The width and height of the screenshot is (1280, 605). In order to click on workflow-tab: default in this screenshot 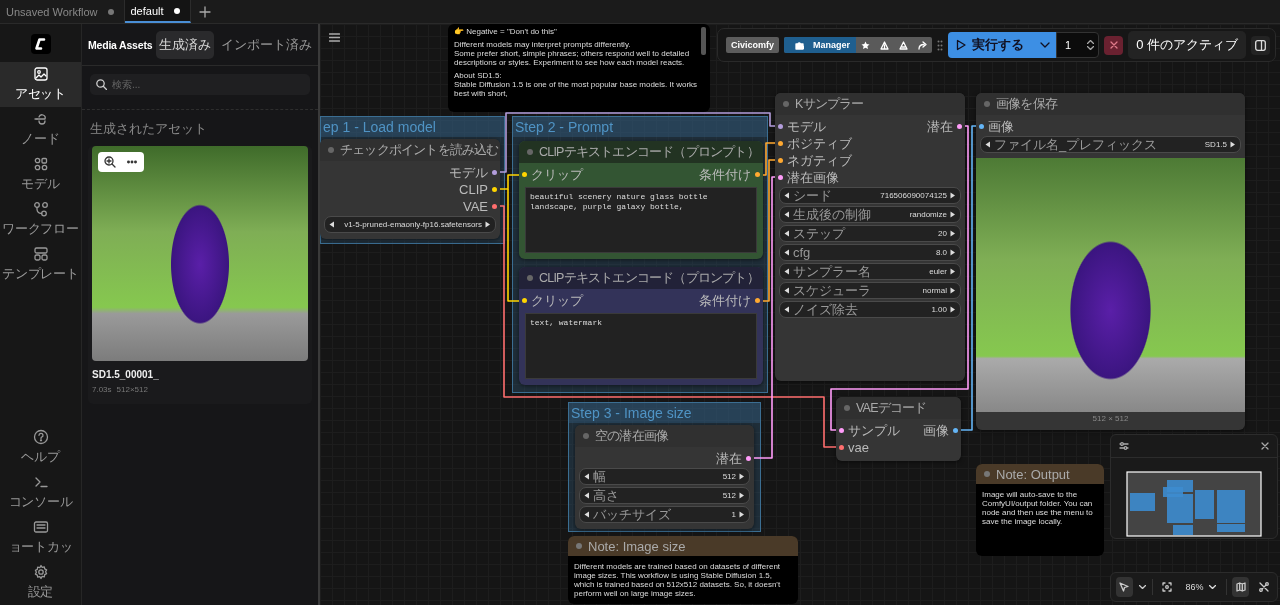, I will do `click(157, 11)`.